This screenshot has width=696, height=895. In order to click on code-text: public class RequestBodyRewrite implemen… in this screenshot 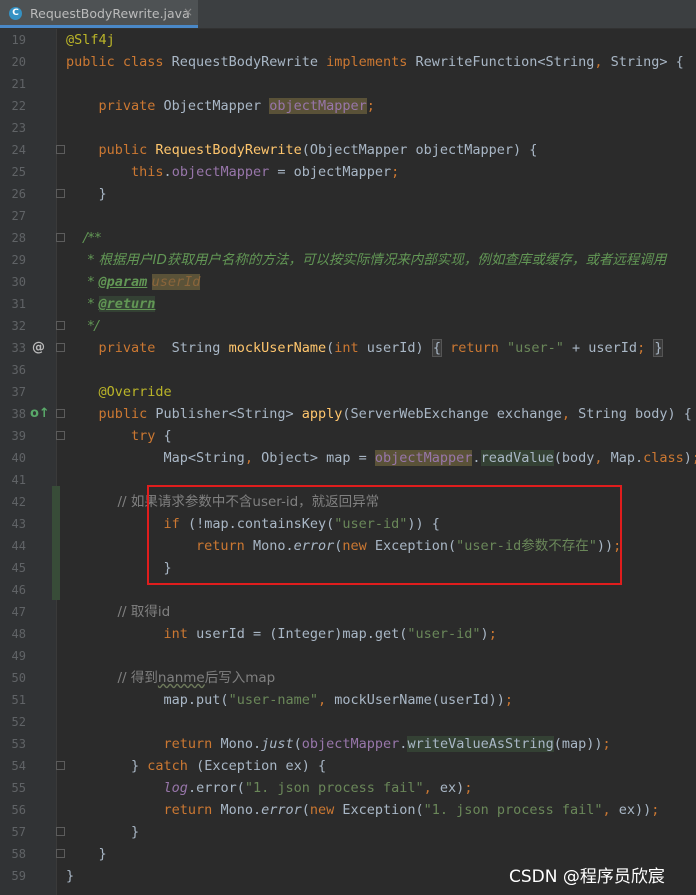, I will do `click(375, 62)`.